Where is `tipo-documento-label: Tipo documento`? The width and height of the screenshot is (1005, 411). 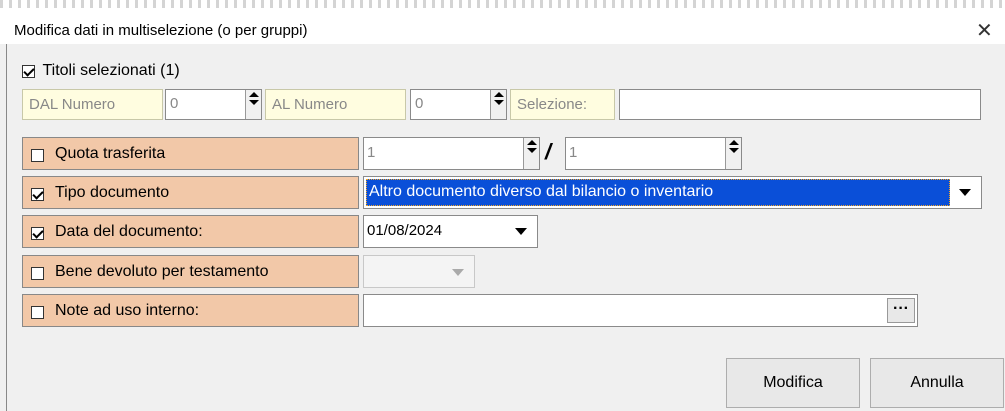 tipo-documento-label: Tipo documento is located at coordinates (112, 192).